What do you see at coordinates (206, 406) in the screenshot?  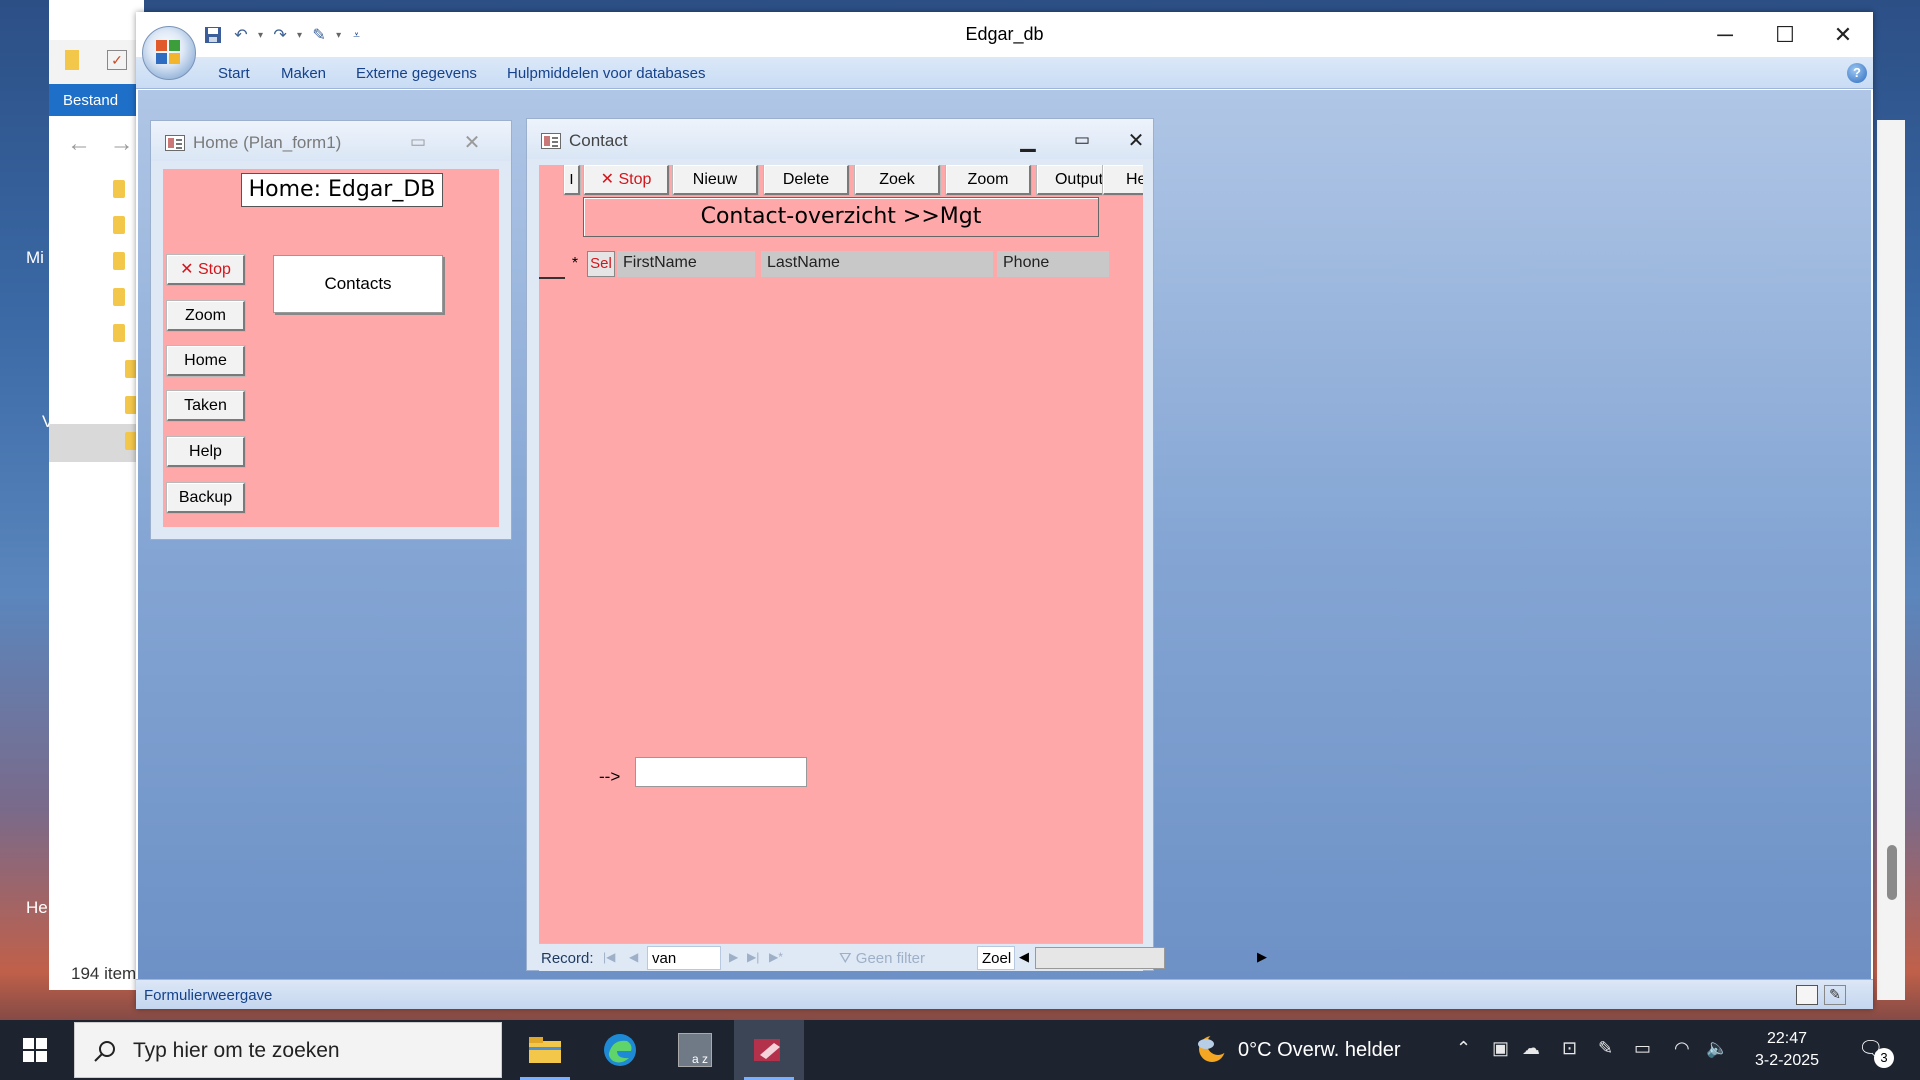 I see `taken-button: Taken` at bounding box center [206, 406].